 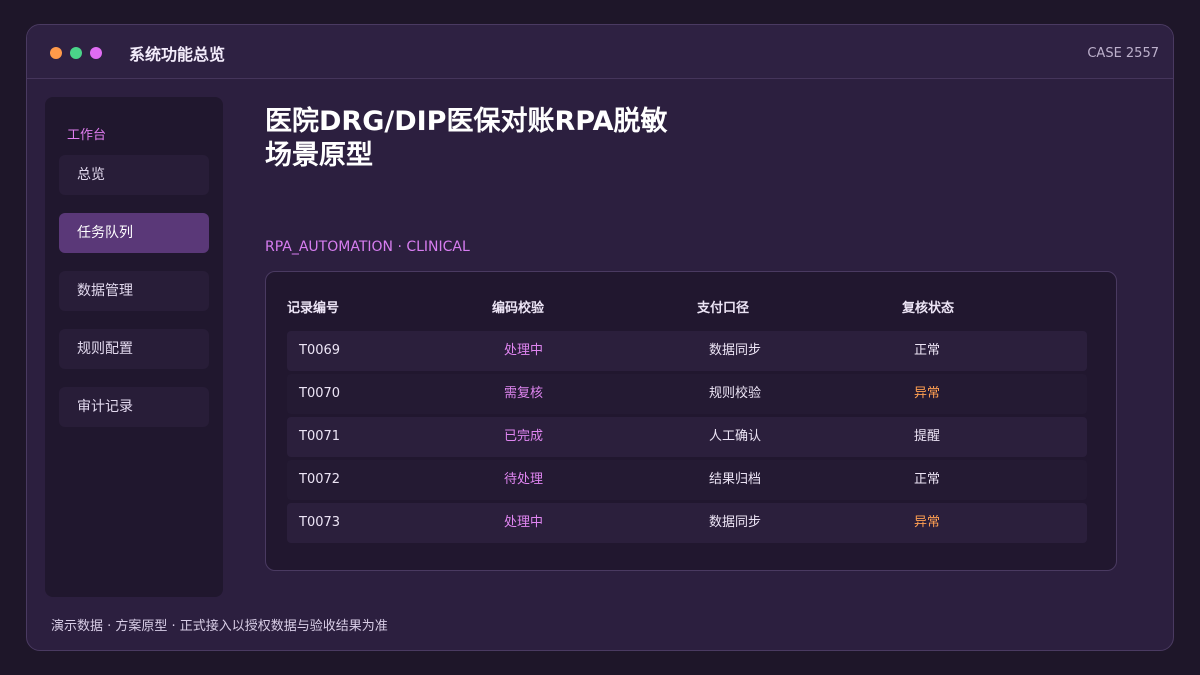 What do you see at coordinates (735, 436) in the screenshot?
I see `payment-cell: 人工确认` at bounding box center [735, 436].